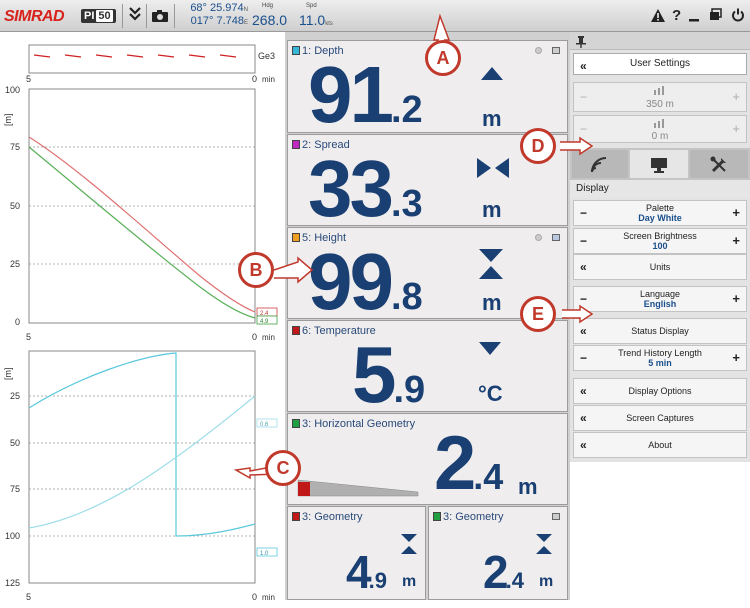  I want to click on palette-plus-button: +, so click(736, 212).